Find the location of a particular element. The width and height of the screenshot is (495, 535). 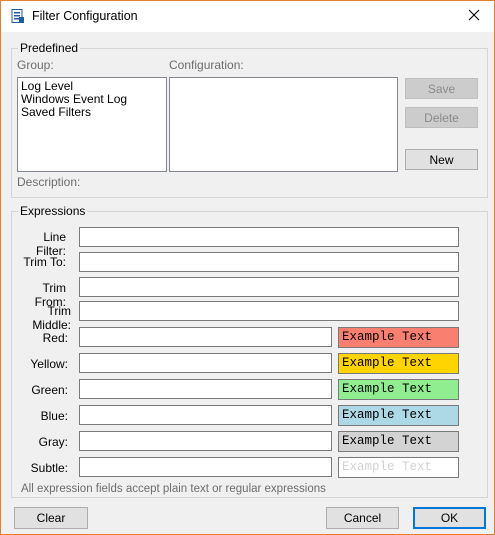

trim-to-input is located at coordinates (269, 262).